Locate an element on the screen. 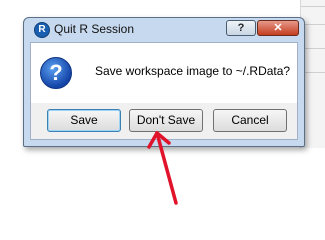  annotation-arrow is located at coordinates (162, 168).